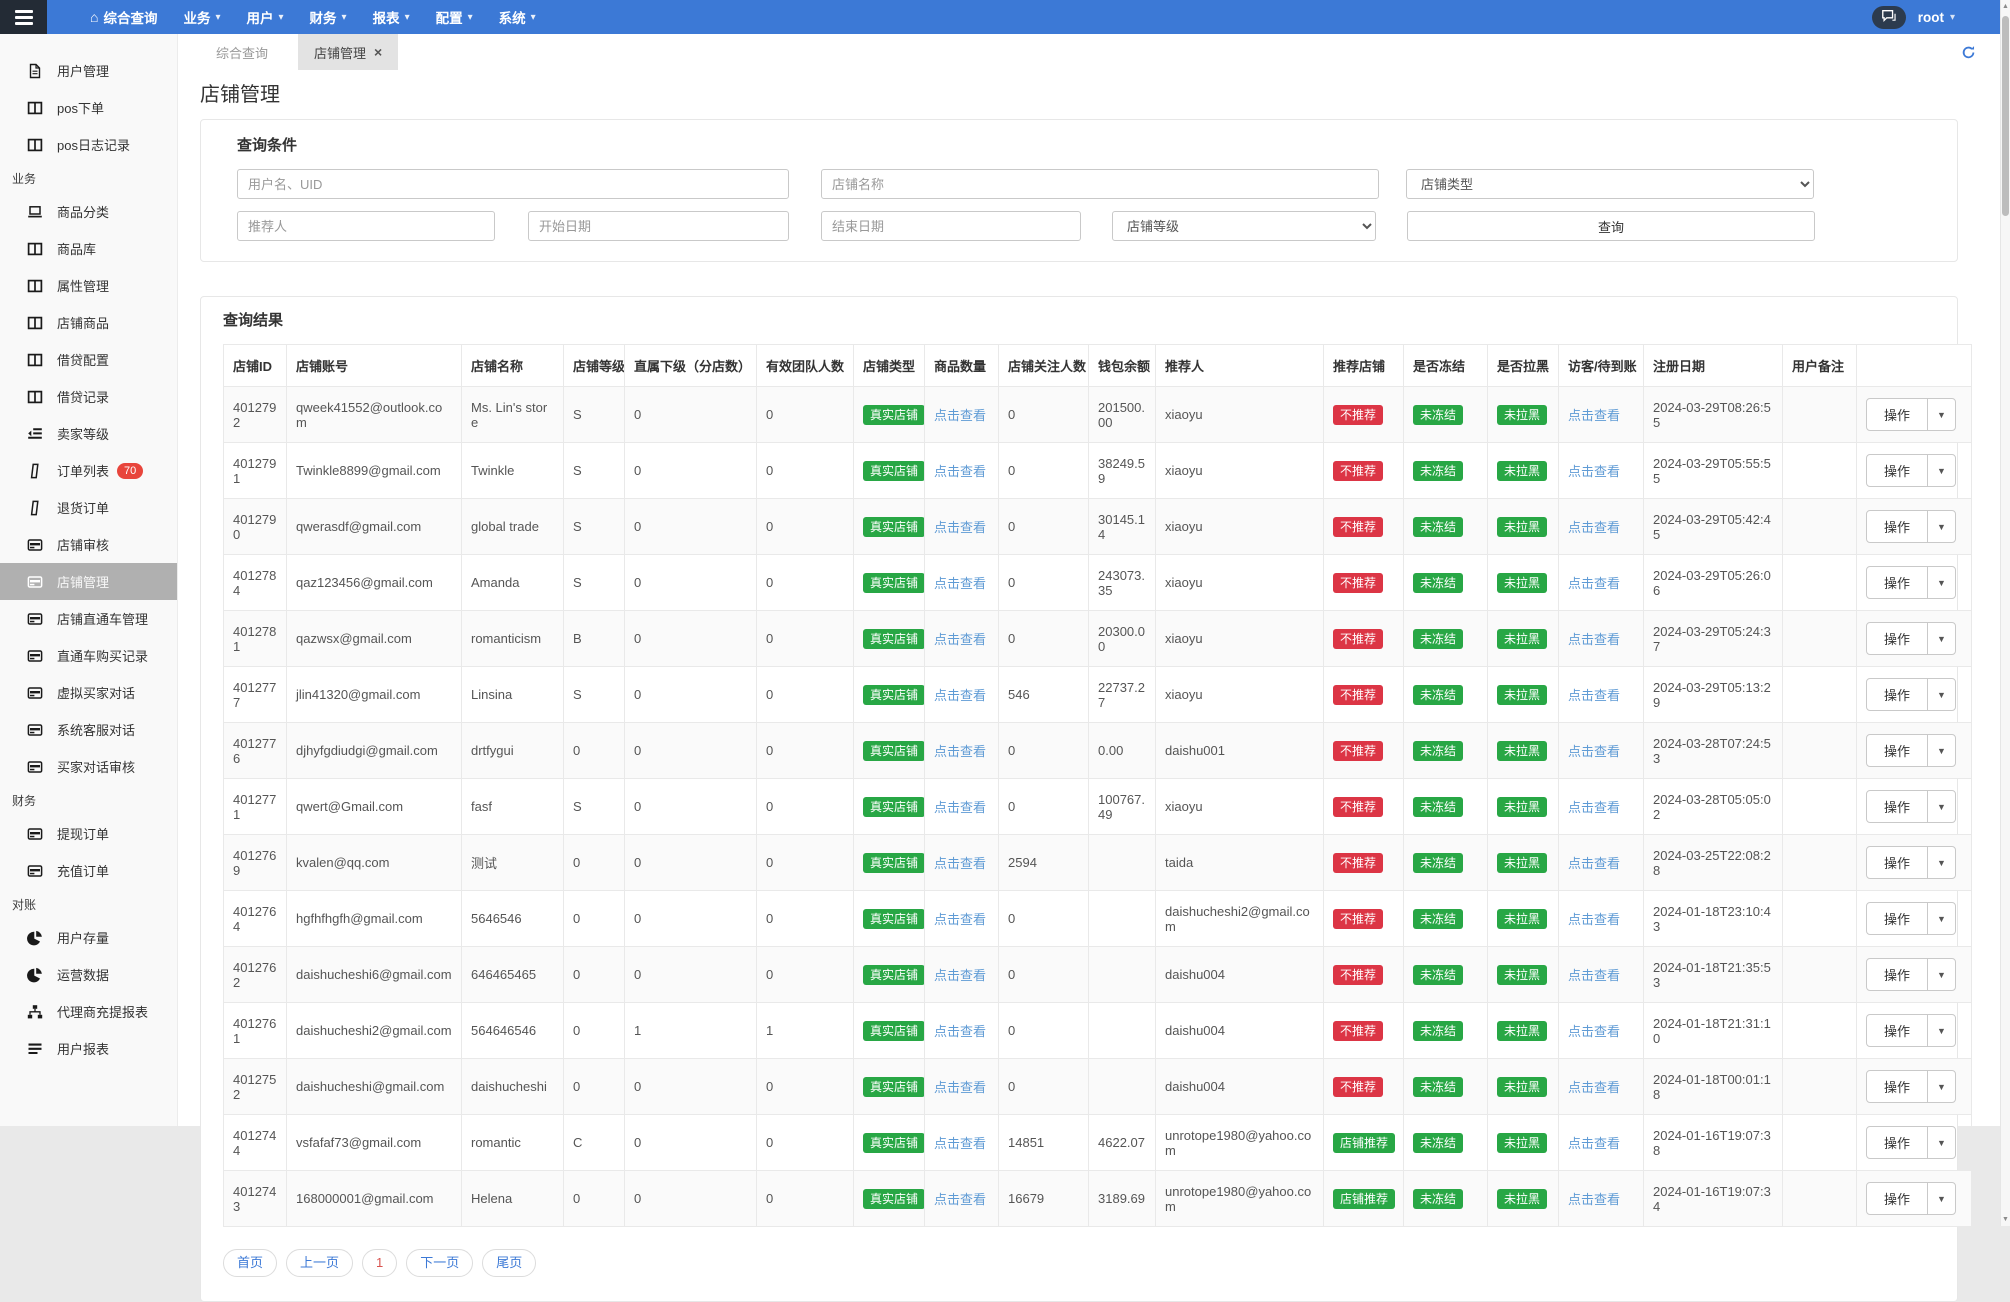  What do you see at coordinates (88, 107) in the screenshot?
I see `sidebar-item-pos-order: pos下单` at bounding box center [88, 107].